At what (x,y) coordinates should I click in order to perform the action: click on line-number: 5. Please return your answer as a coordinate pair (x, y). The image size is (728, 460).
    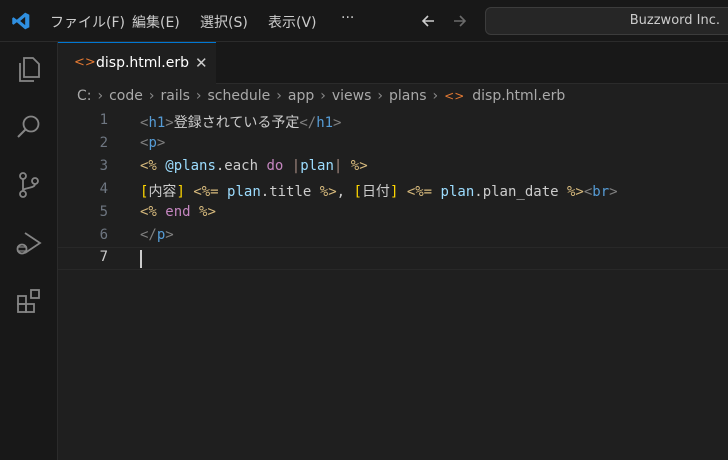
    Looking at the image, I should click on (103, 212).